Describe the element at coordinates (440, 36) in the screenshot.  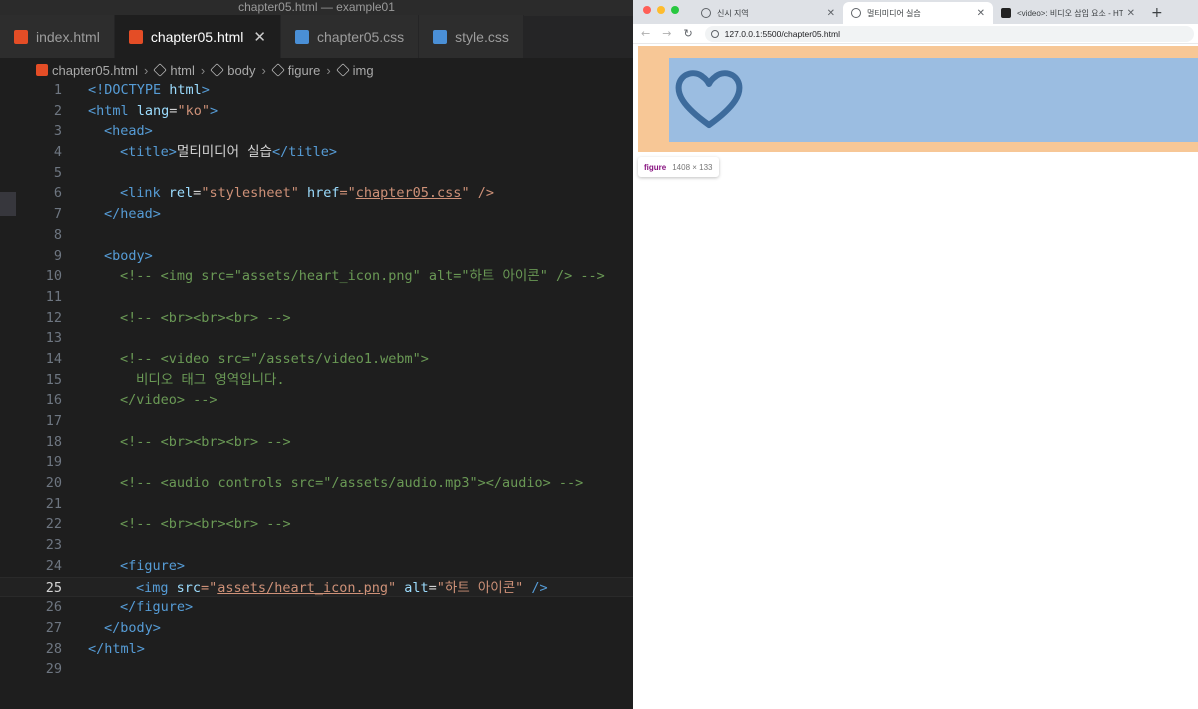
I see `css-file-icon` at that location.